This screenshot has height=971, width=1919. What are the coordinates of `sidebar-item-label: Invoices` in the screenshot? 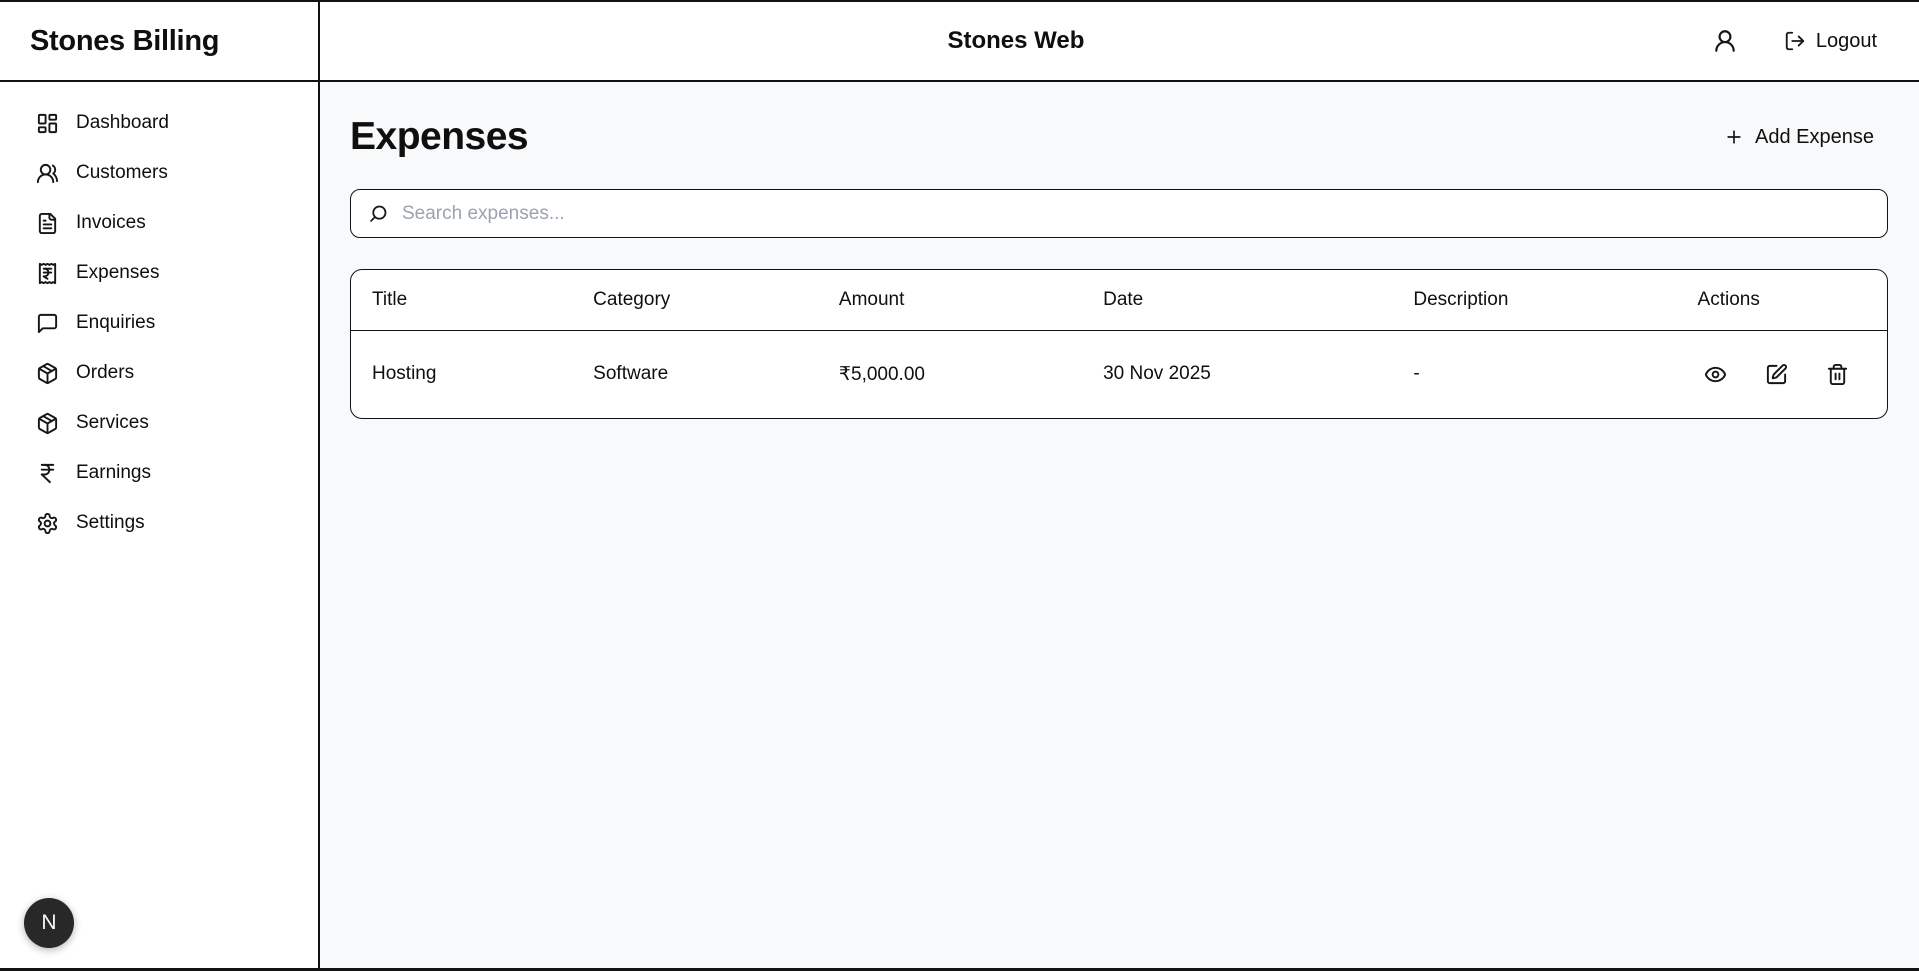 It's located at (111, 222).